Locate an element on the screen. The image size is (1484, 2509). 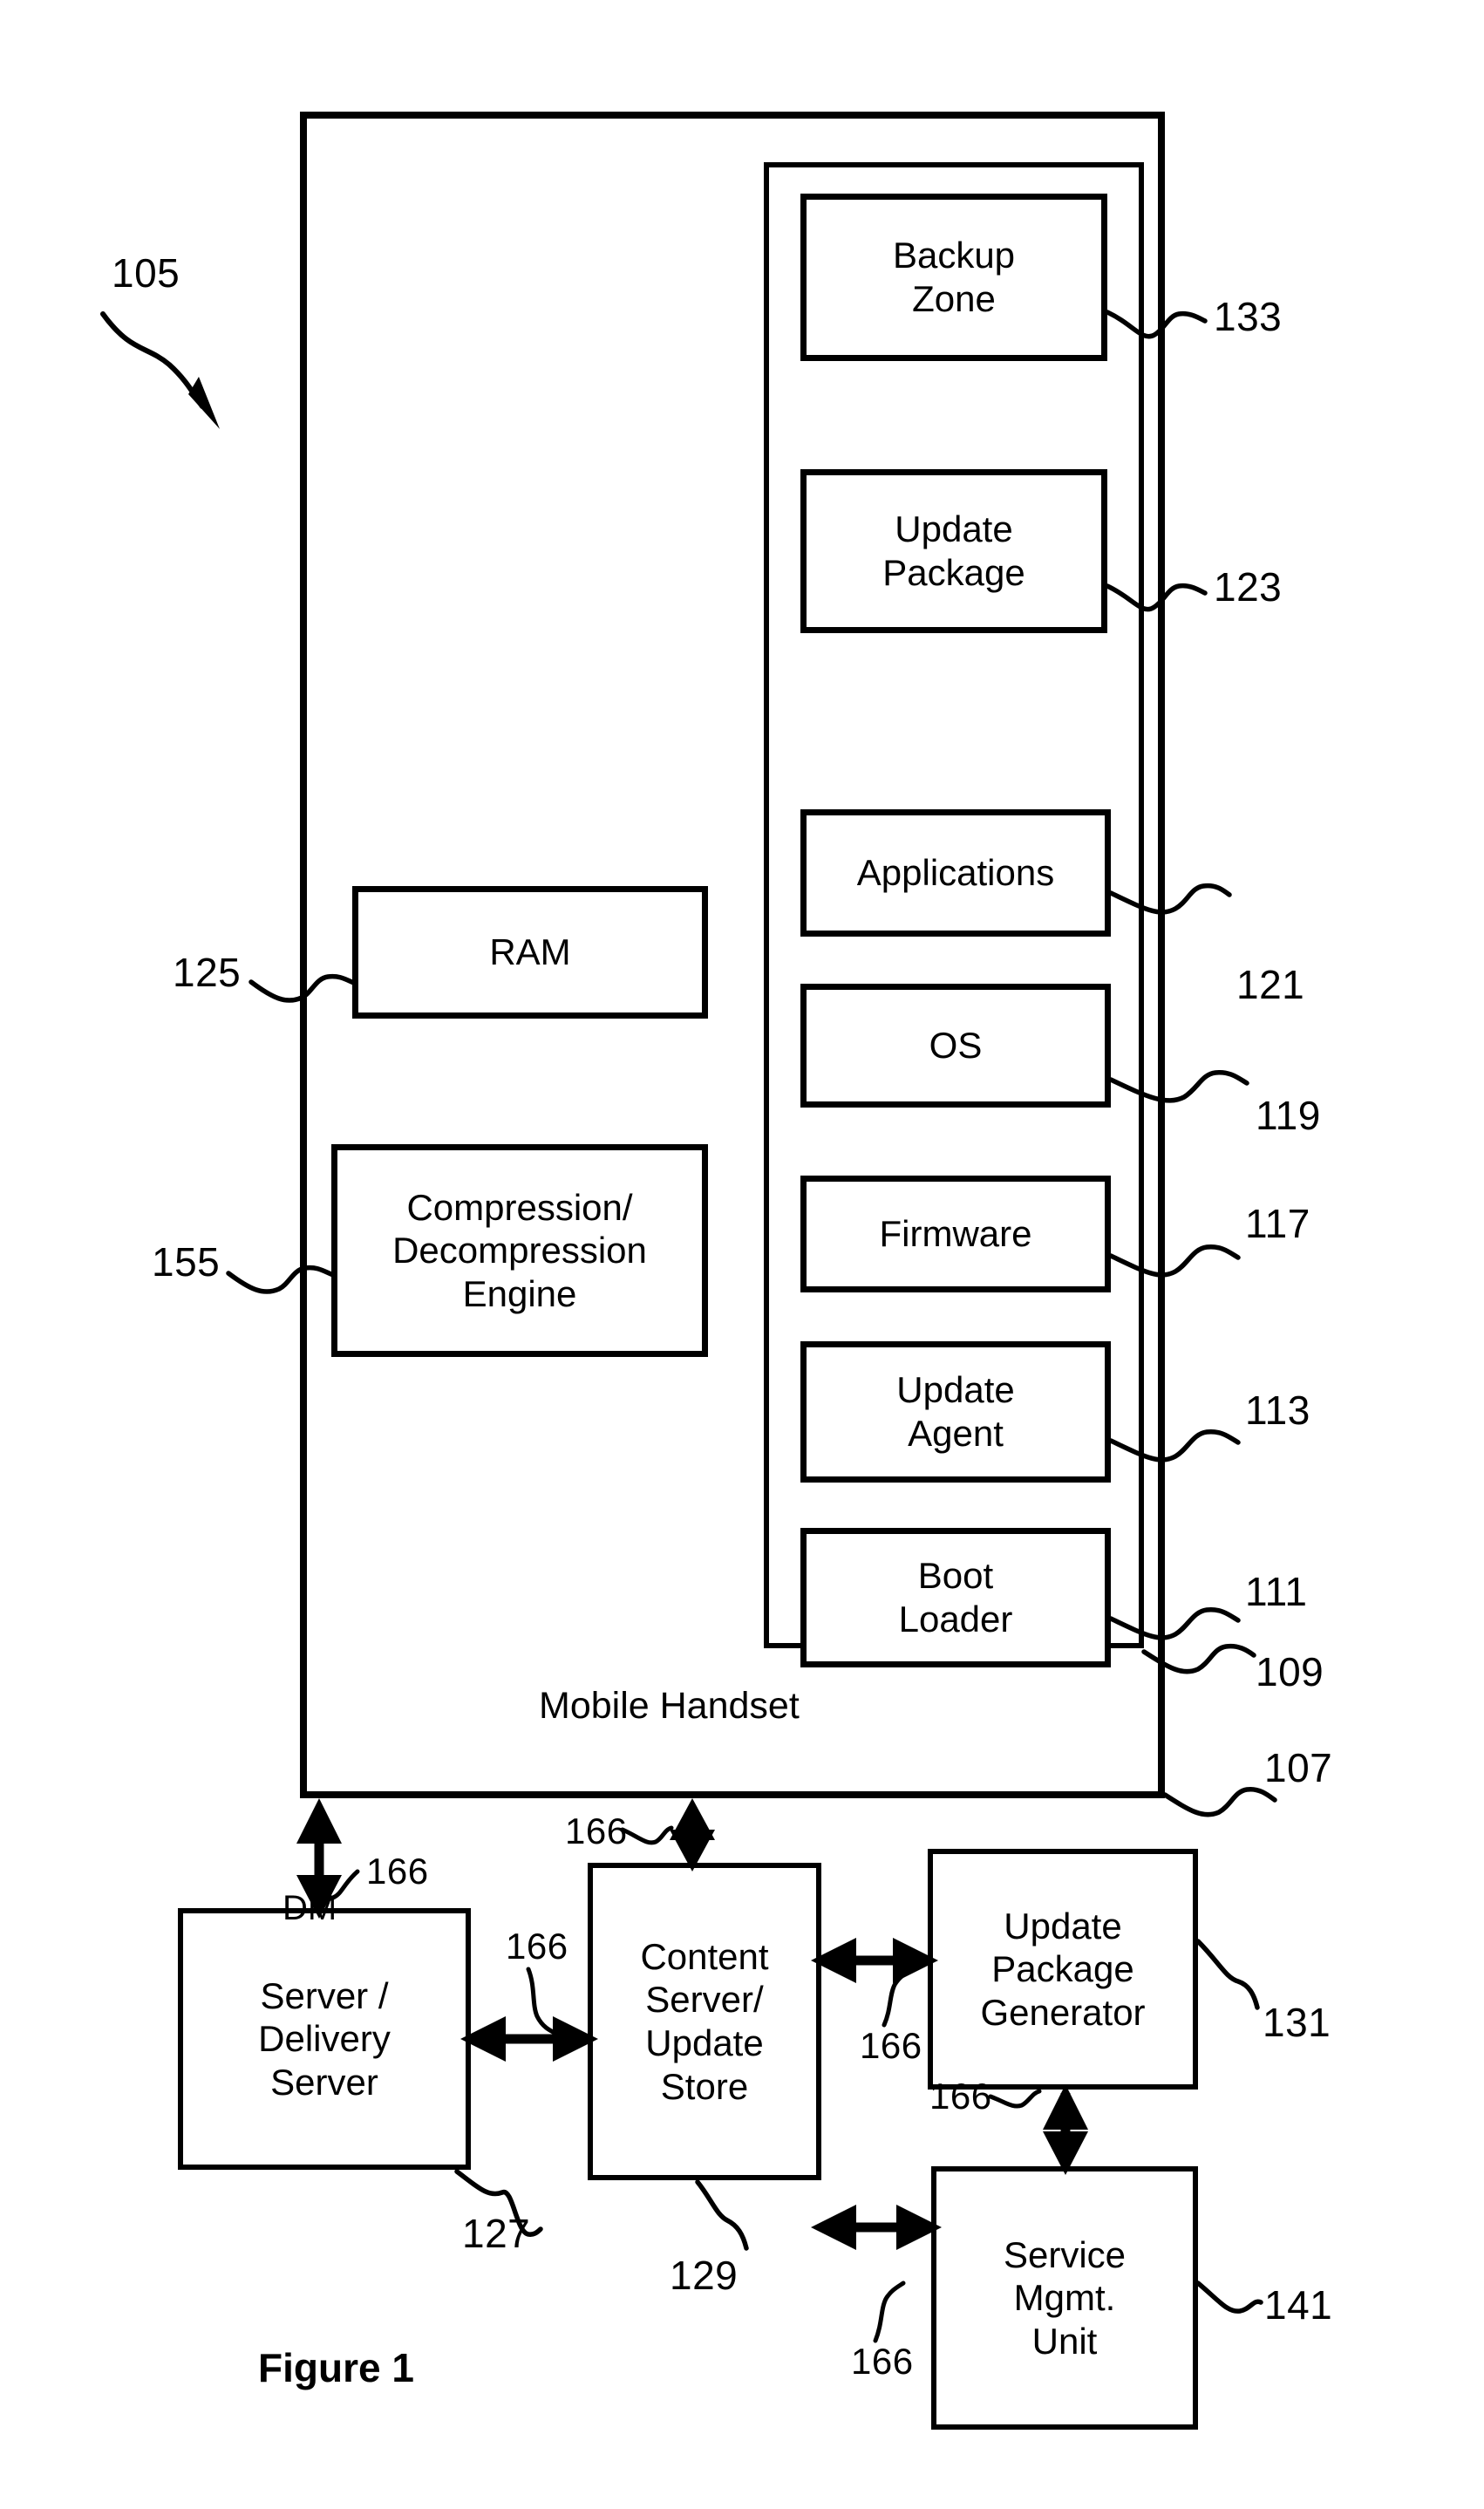
memory-block-os: OS is located at coordinates (955, 1046).